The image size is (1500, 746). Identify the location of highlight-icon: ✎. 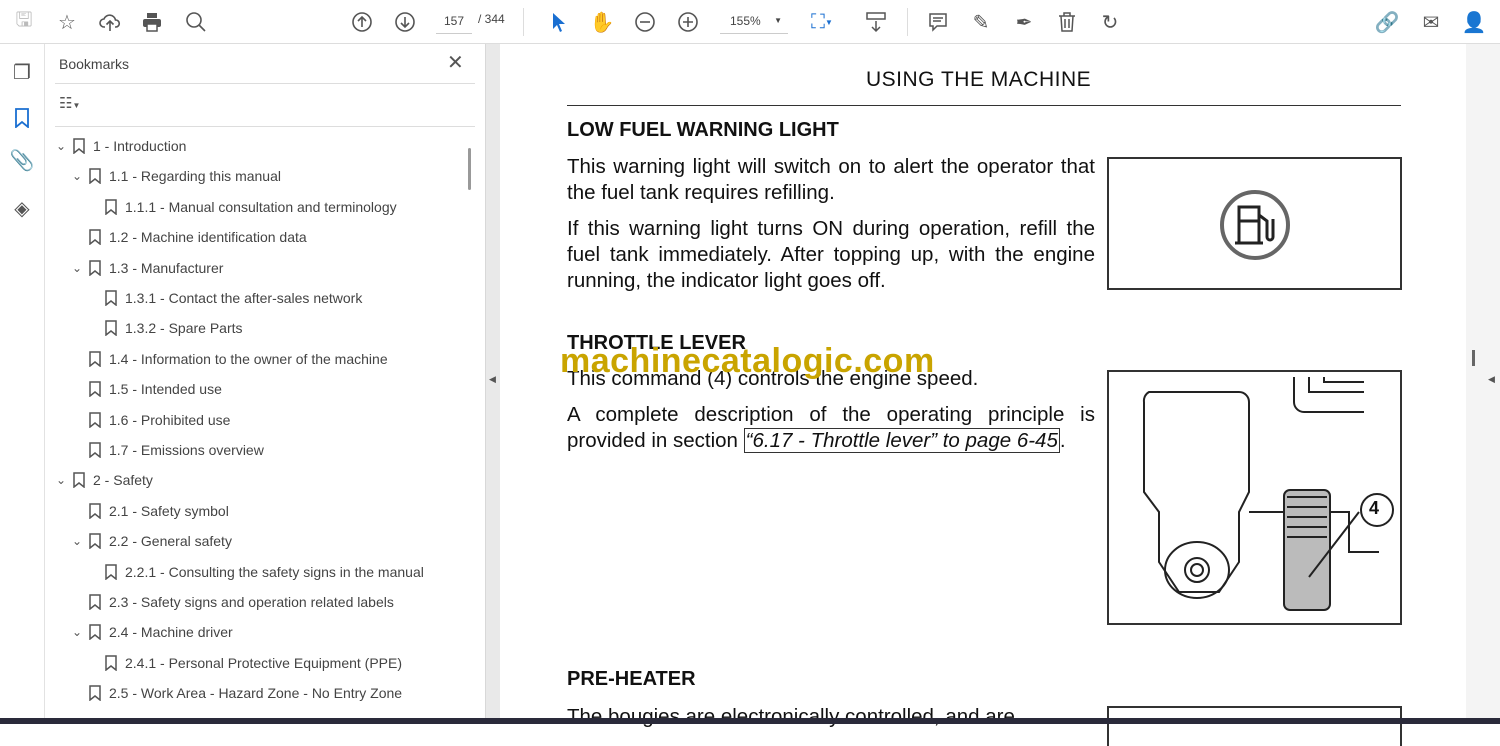
(981, 22).